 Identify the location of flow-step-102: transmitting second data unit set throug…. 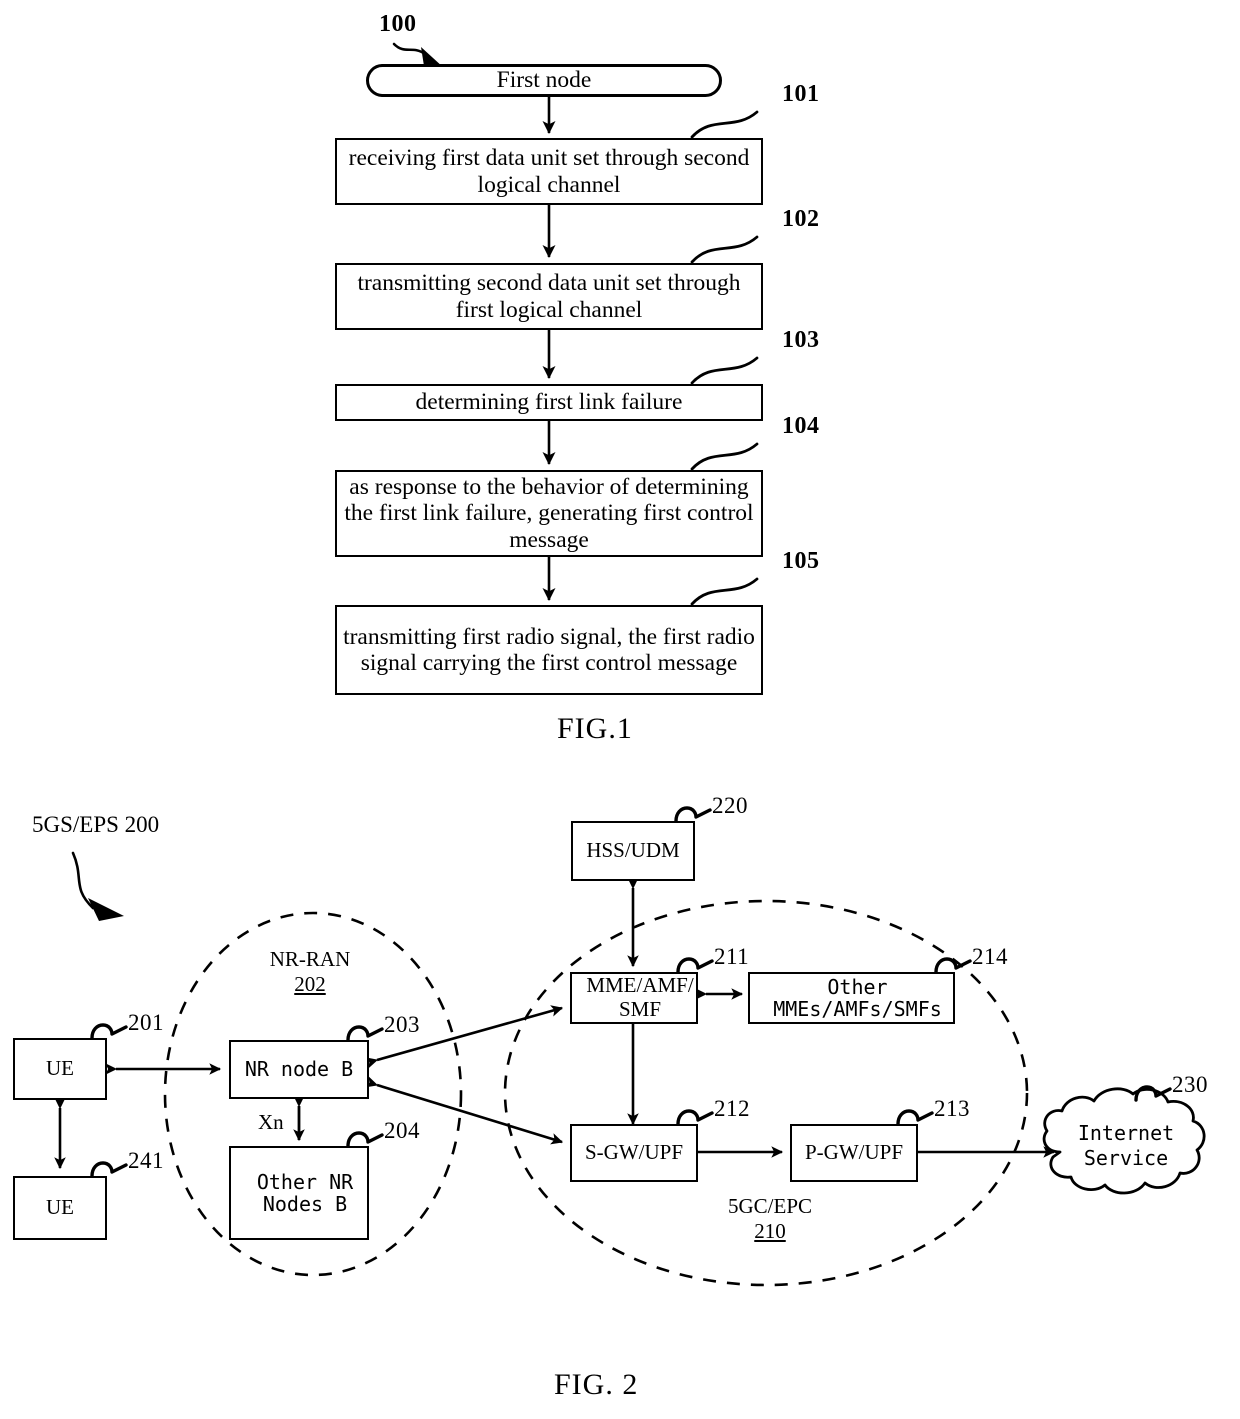
(549, 296).